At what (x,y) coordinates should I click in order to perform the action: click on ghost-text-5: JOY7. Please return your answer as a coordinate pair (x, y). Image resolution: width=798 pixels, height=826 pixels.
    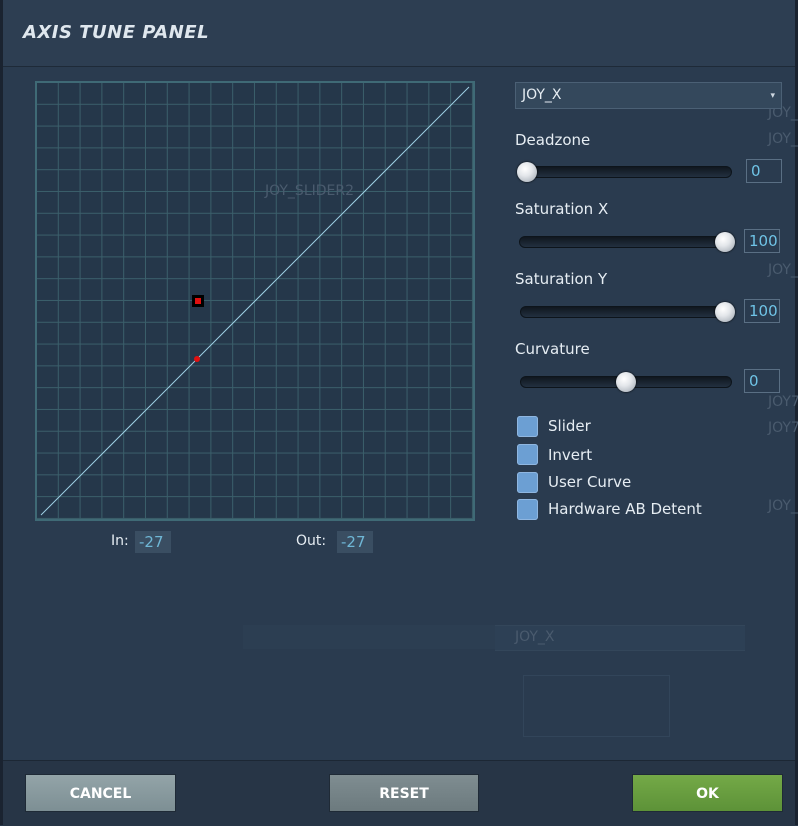
    Looking at the image, I should click on (783, 428).